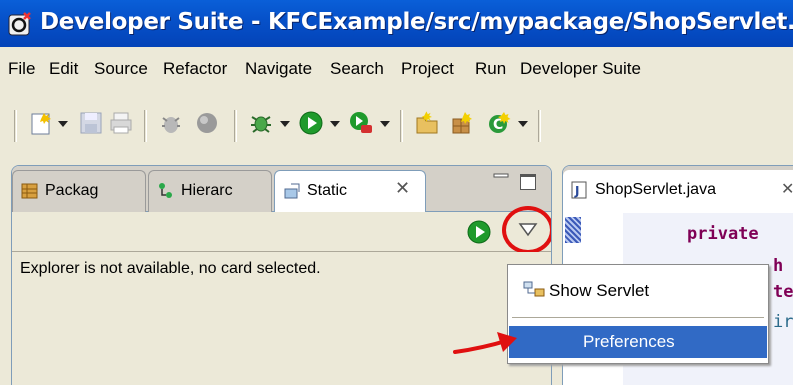 The width and height of the screenshot is (793, 385). I want to click on editor-tab-bar: J ShopServlet.java ✕, so click(678, 189).